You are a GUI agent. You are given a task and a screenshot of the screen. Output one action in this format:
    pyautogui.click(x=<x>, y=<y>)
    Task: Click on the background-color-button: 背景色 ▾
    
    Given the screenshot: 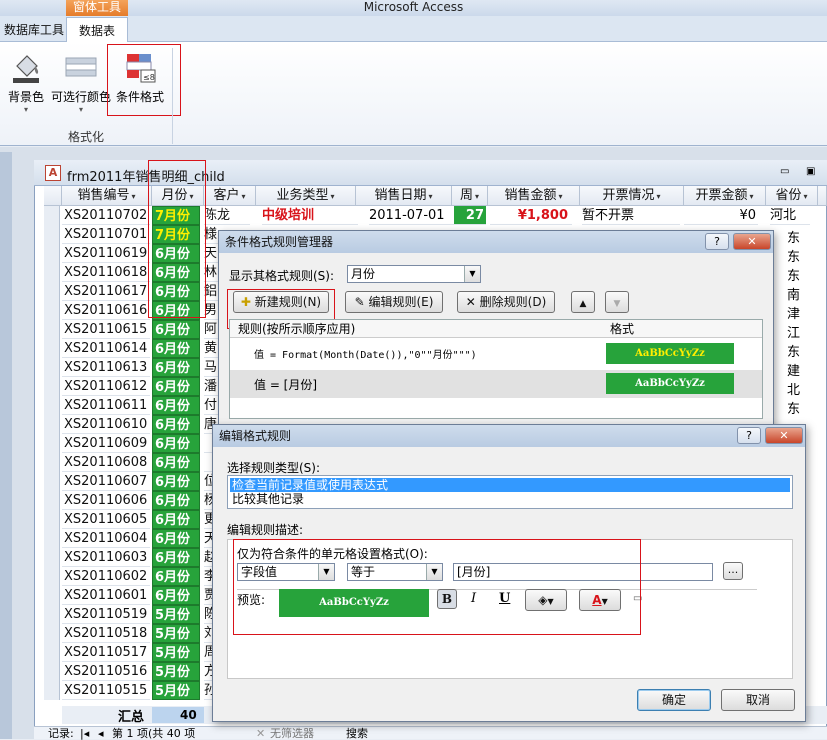 What is the action you would take?
    pyautogui.click(x=26, y=80)
    